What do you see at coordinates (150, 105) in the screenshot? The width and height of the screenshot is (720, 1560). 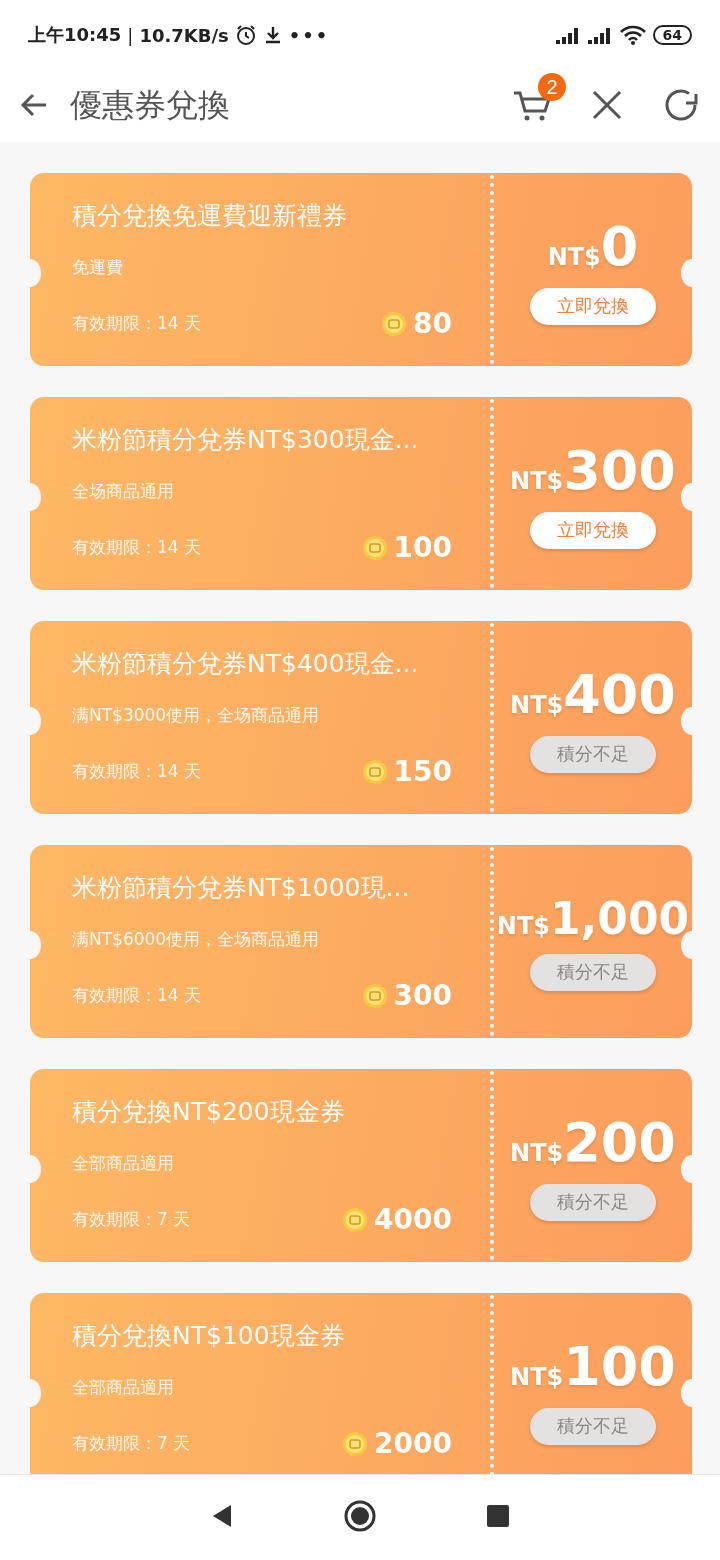 I see `page-title: 優惠券兌換` at bounding box center [150, 105].